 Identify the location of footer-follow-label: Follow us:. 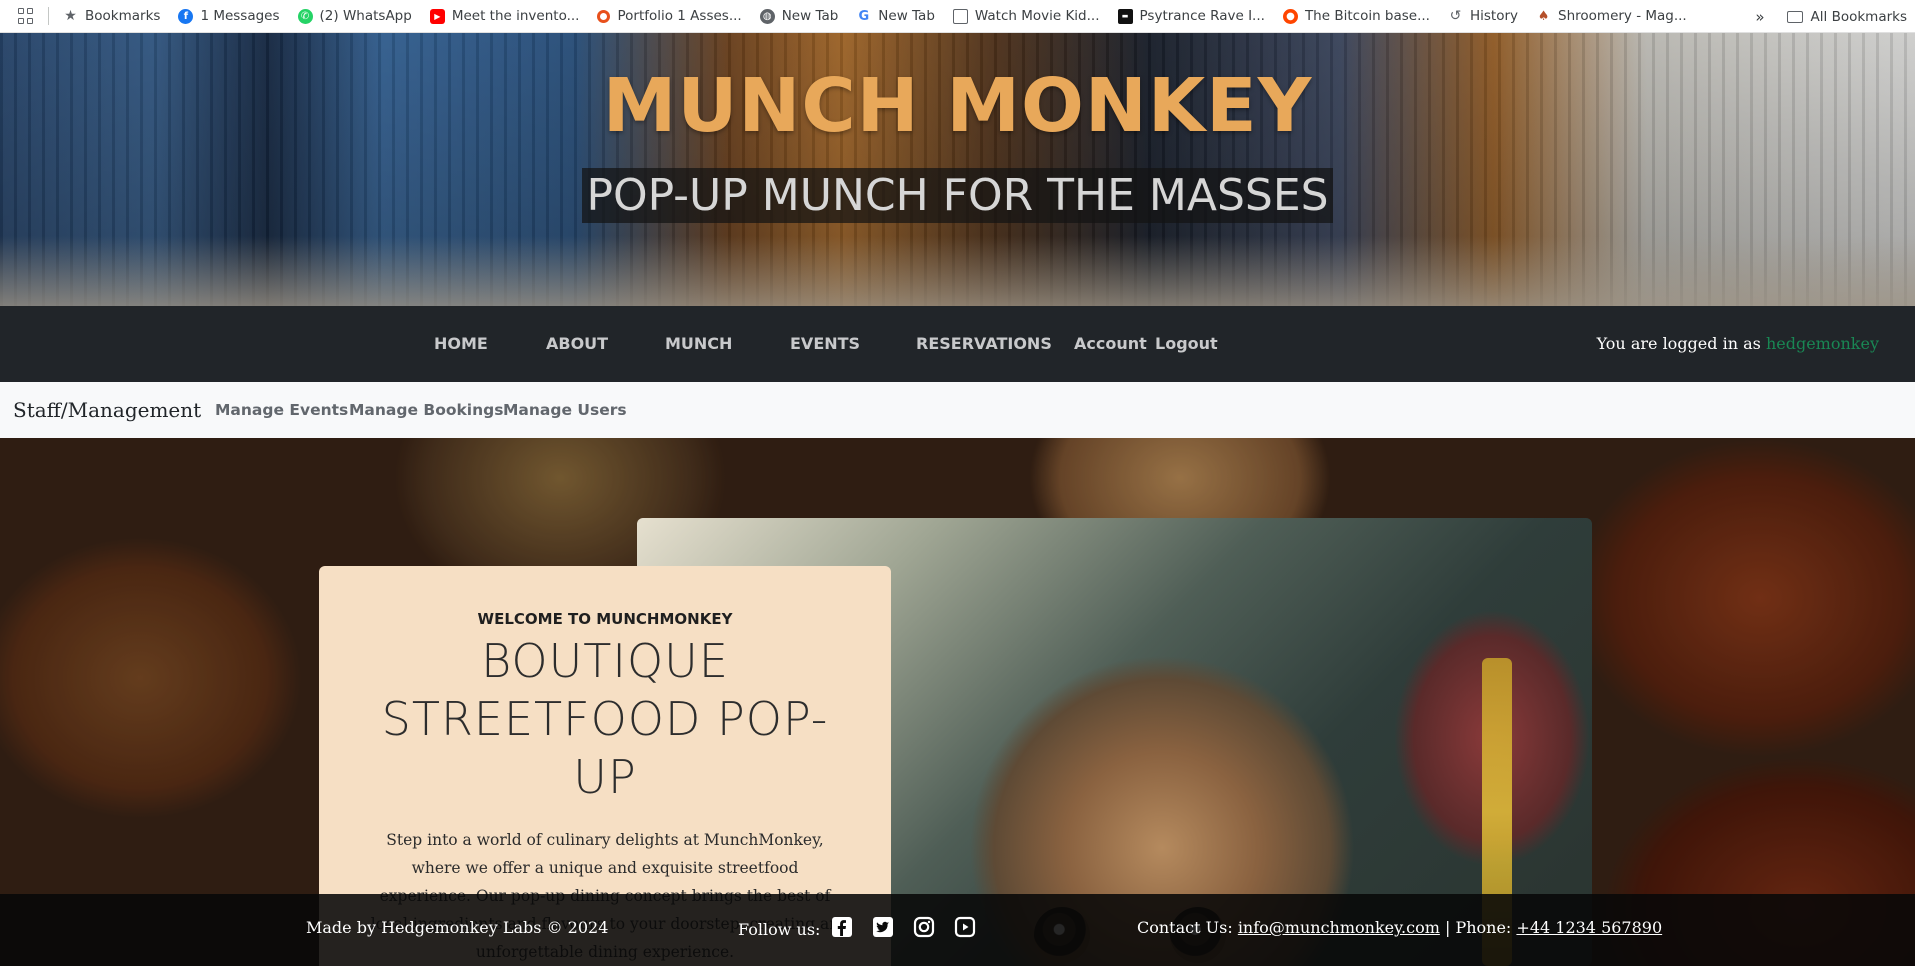
(779, 929).